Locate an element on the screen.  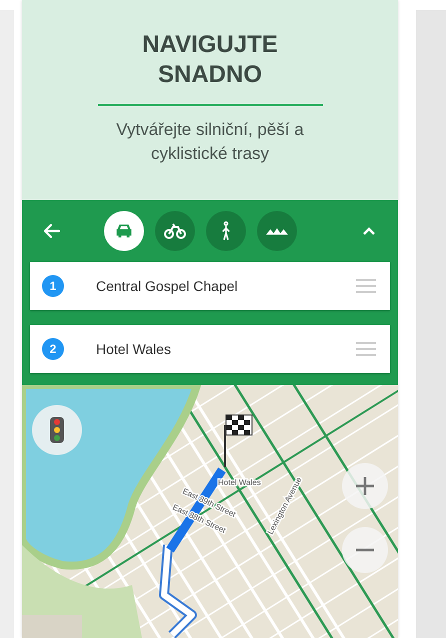
headline: NAVIGUJTE SNADNO is located at coordinates (210, 60).